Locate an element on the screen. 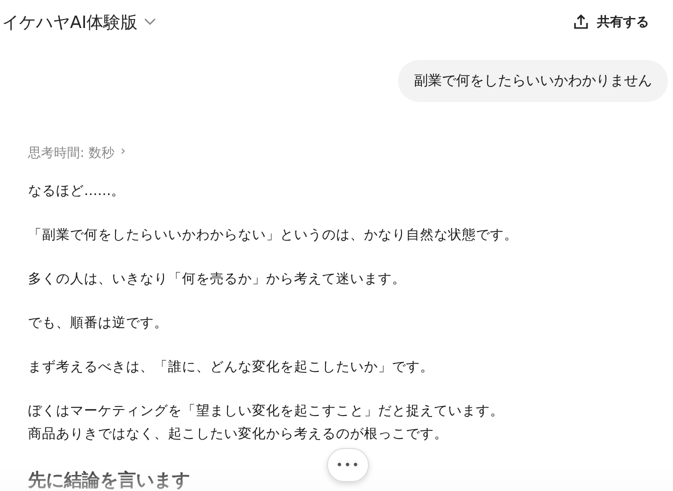 This screenshot has width=673, height=491. more-button: ••• is located at coordinates (348, 465).